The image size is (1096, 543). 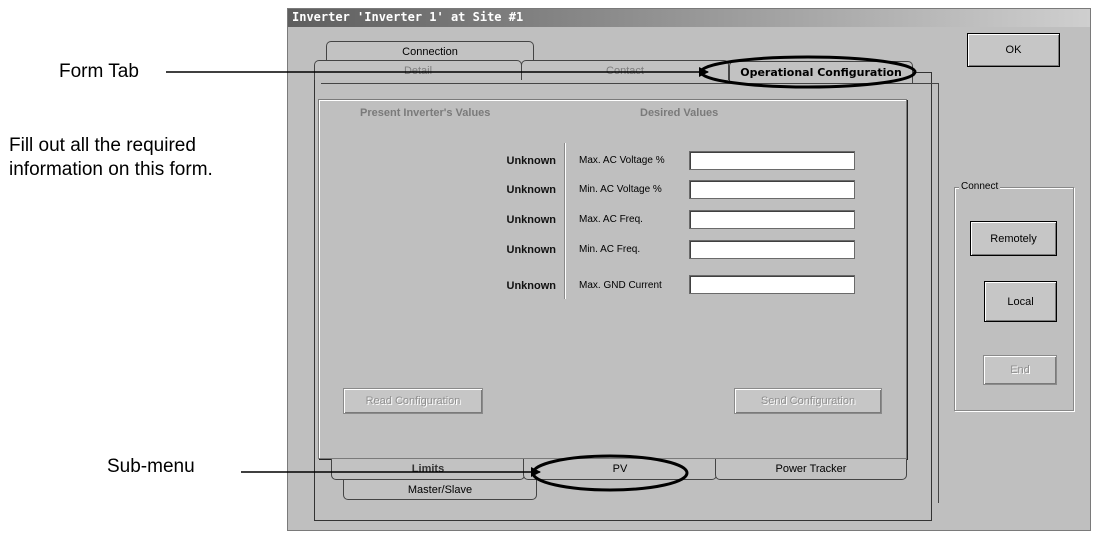 What do you see at coordinates (689, 18) in the screenshot?
I see `title-bar: Inverter 'Inverter 1' at Site #1` at bounding box center [689, 18].